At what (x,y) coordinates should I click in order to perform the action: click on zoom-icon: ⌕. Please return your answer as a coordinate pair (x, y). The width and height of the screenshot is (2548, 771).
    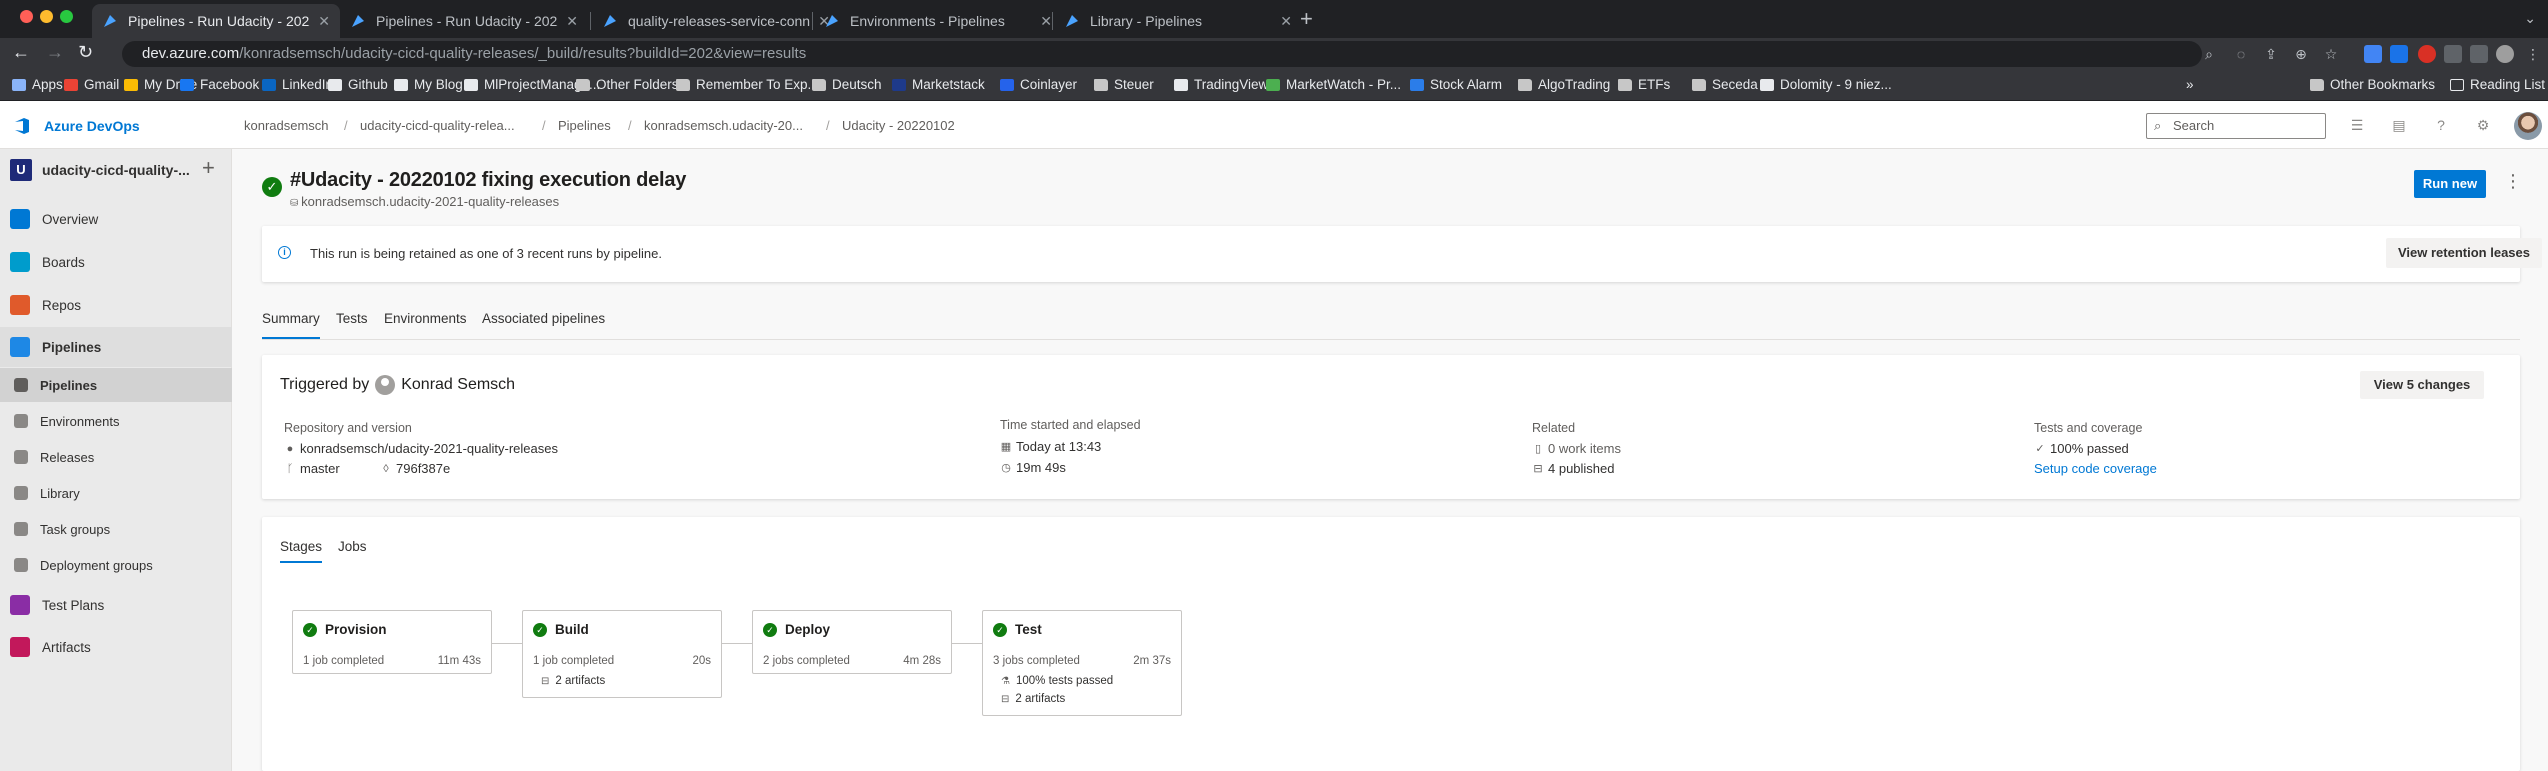
    Looking at the image, I should click on (2209, 54).